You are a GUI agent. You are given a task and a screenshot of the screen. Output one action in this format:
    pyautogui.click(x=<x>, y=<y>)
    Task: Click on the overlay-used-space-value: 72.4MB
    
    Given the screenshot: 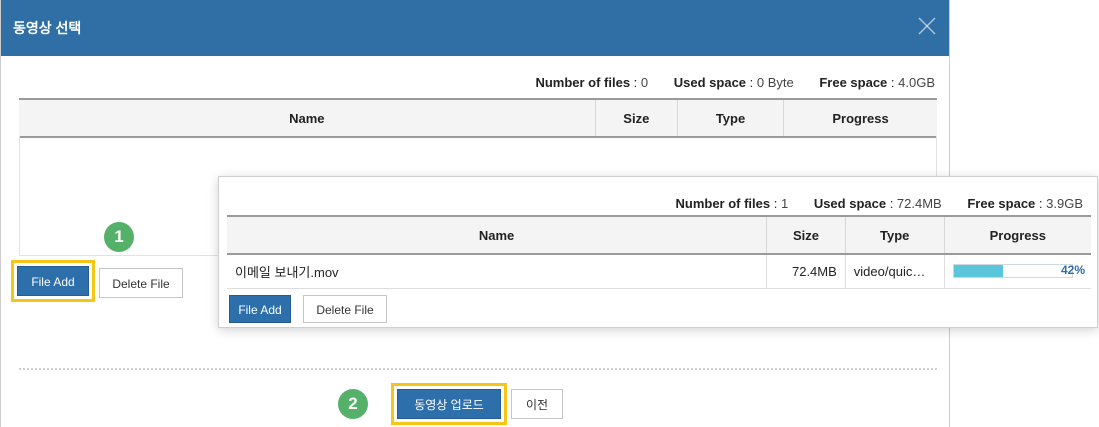 What is the action you would take?
    pyautogui.click(x=919, y=203)
    